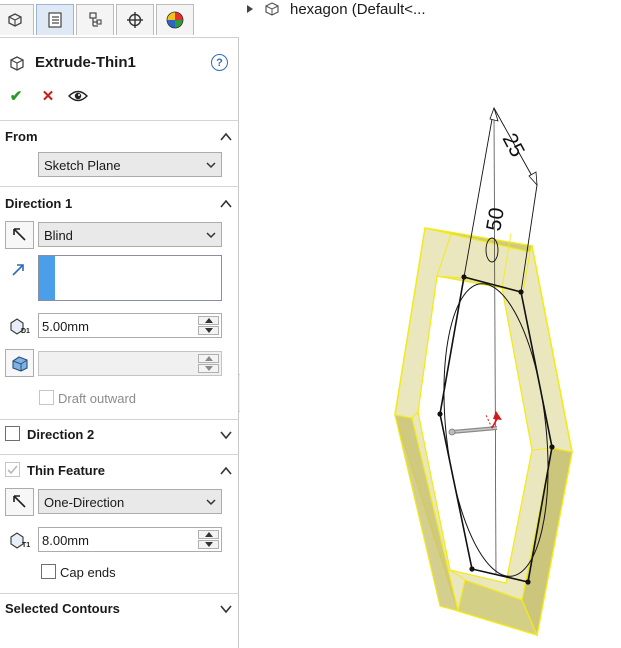  Describe the element at coordinates (16, 96) in the screenshot. I see `ok-button: ✔` at that location.